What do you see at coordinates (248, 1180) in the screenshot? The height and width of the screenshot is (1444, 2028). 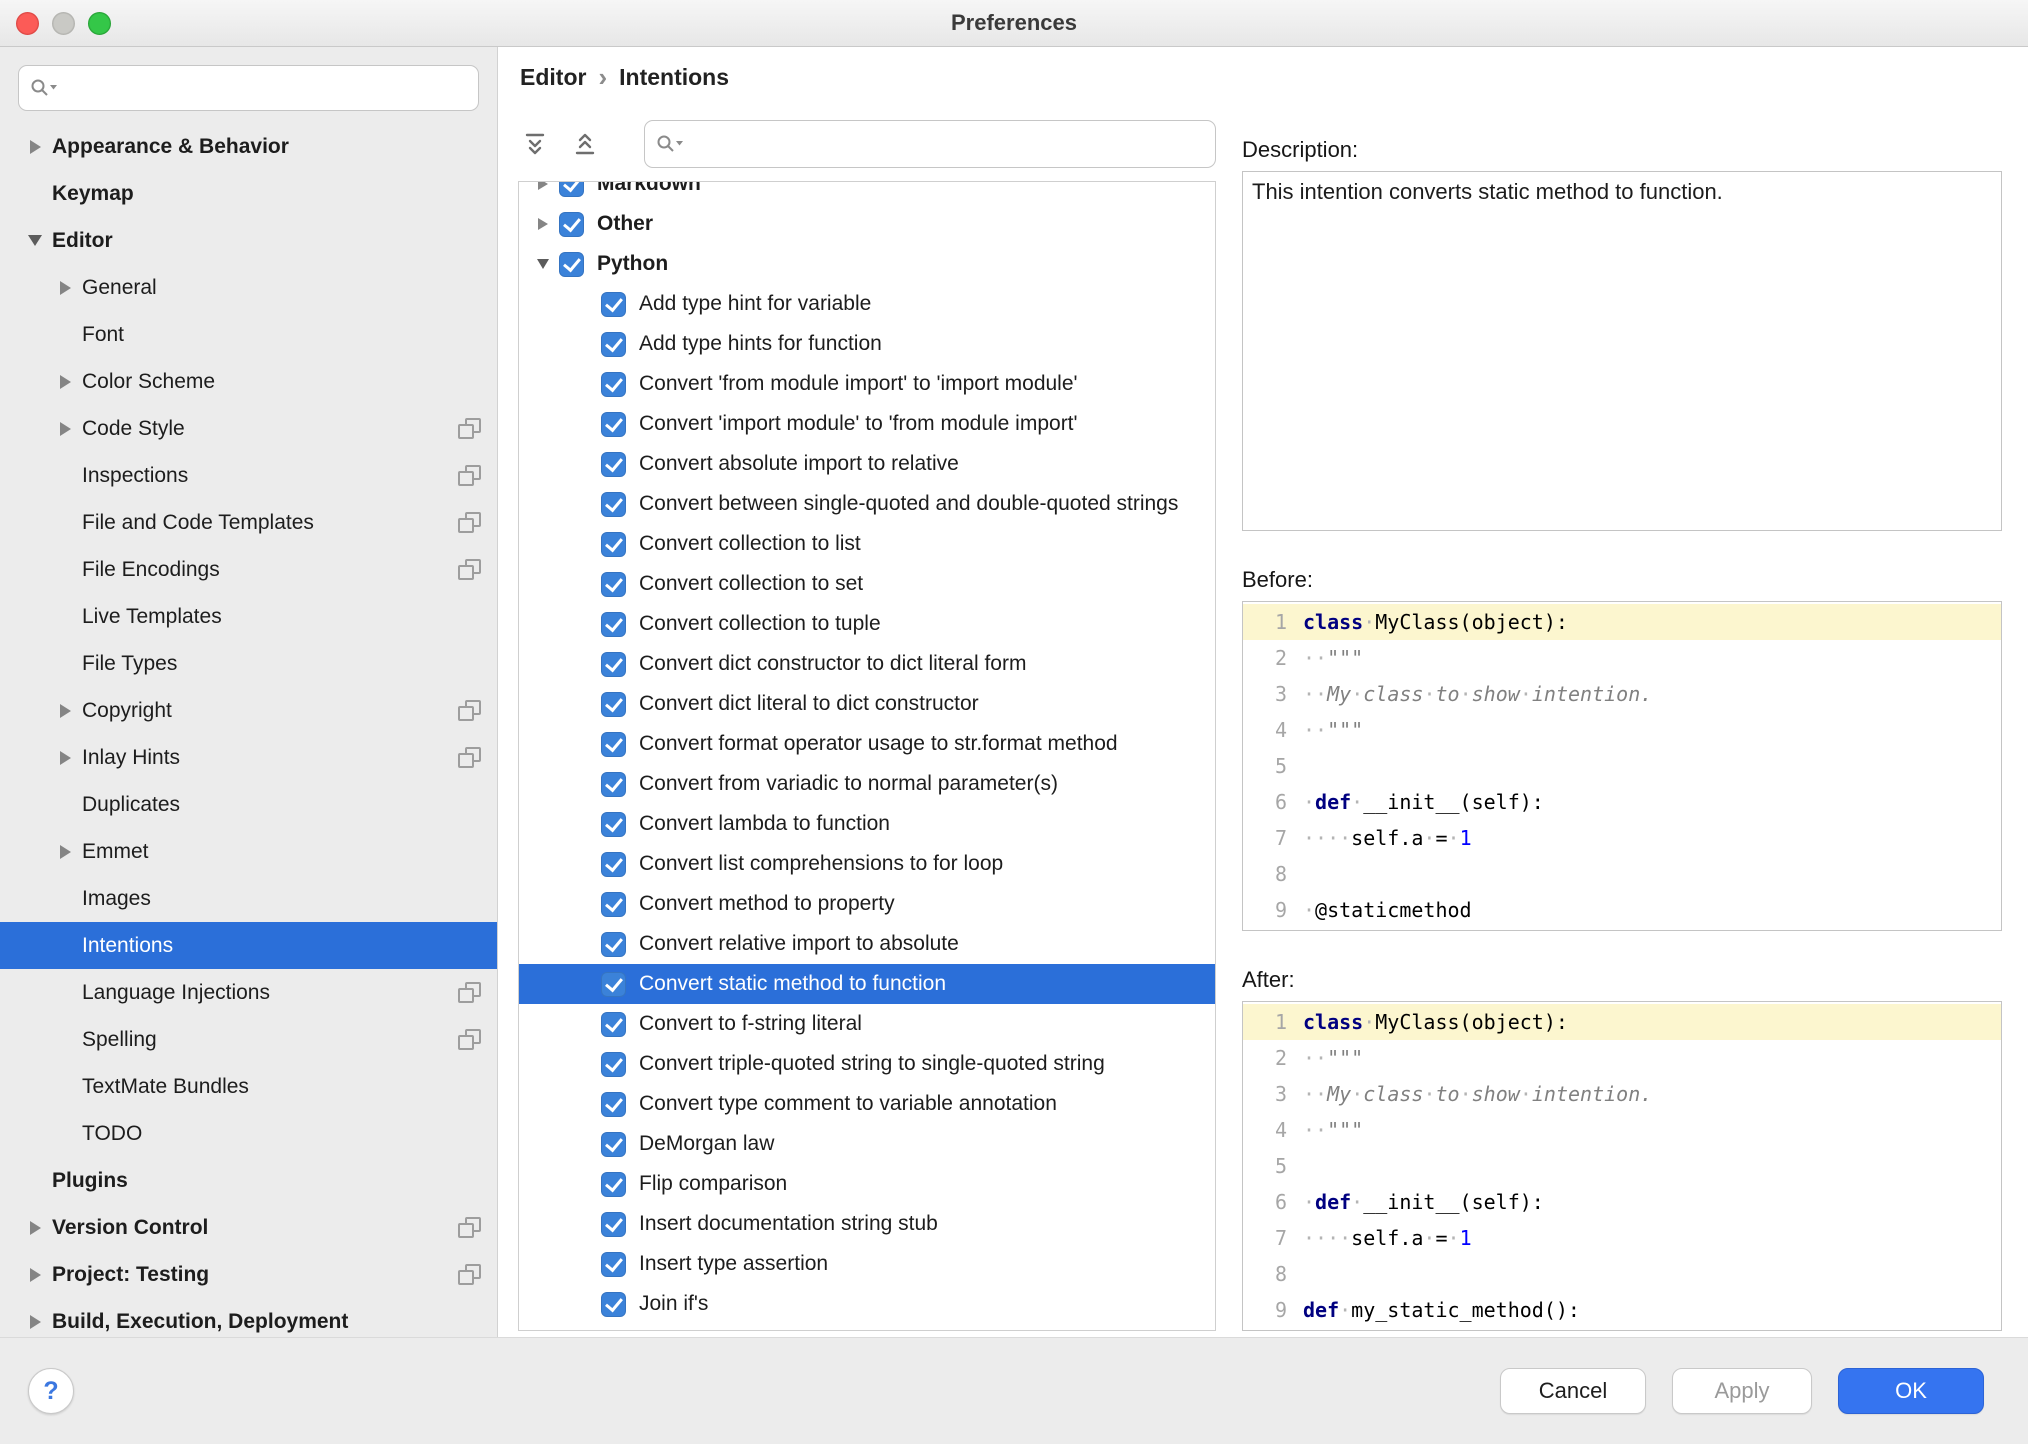 I see `sidebar-item-plugins: Plugins` at bounding box center [248, 1180].